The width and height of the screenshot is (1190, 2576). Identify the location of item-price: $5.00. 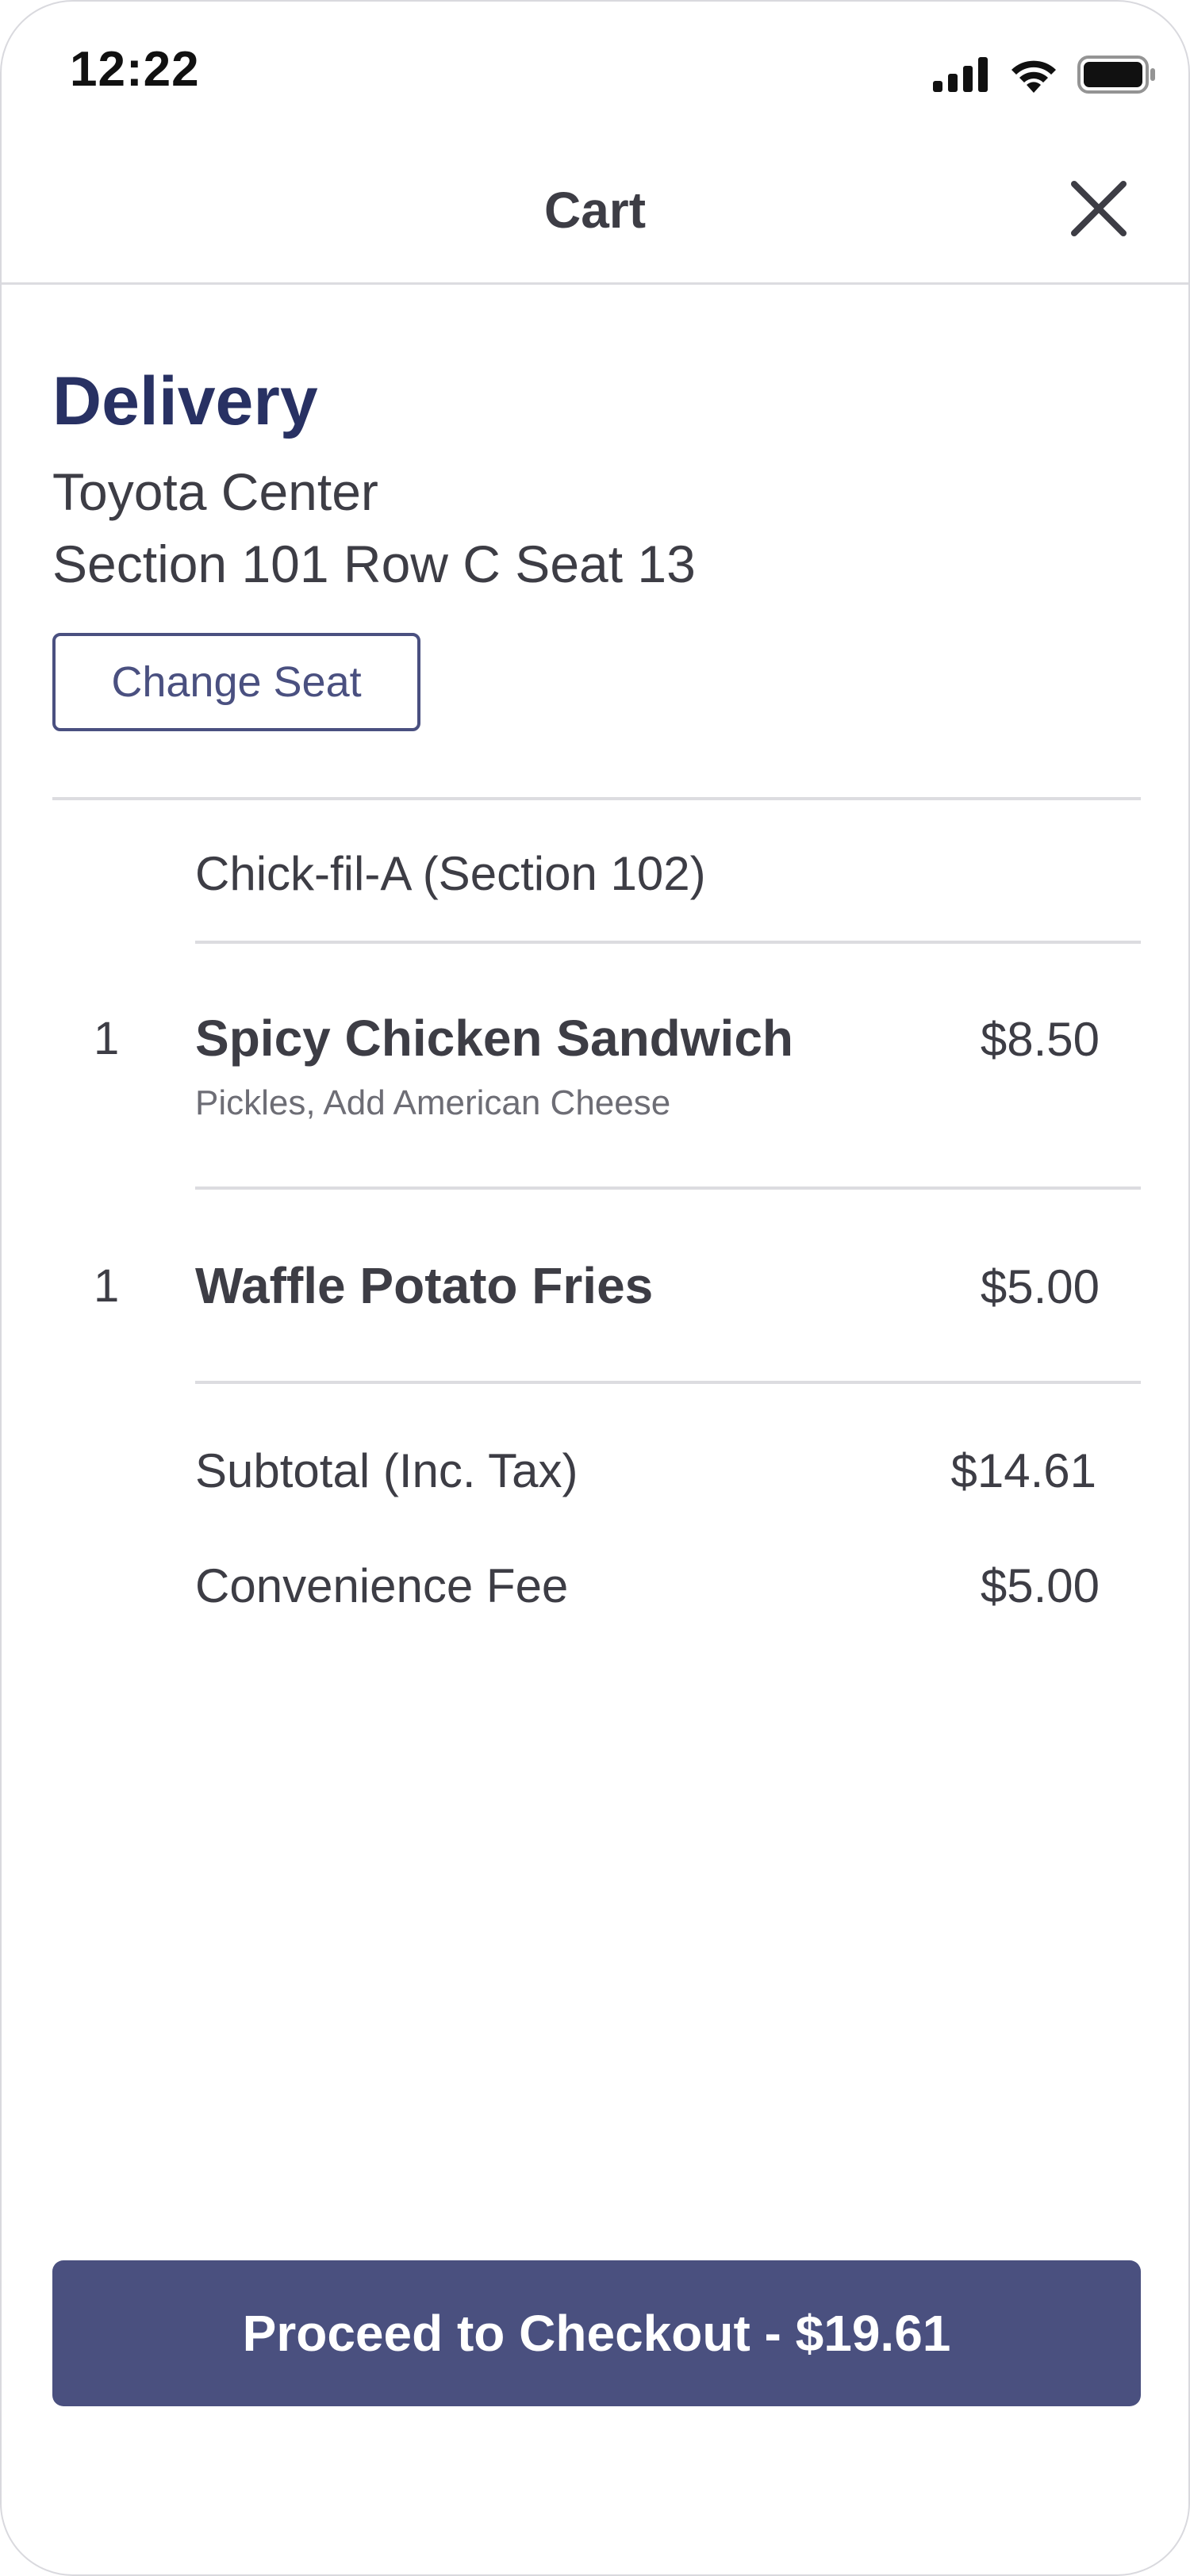
(1040, 1286).